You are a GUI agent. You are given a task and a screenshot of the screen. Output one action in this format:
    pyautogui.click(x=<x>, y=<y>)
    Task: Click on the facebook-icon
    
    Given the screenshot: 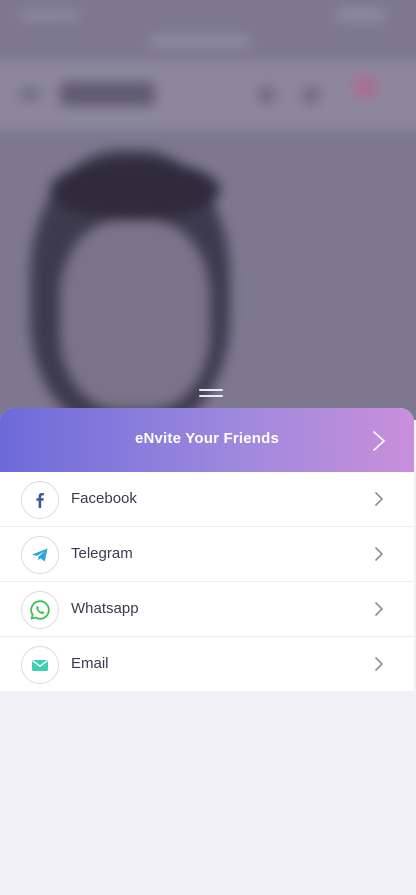 What is the action you would take?
    pyautogui.click(x=40, y=500)
    